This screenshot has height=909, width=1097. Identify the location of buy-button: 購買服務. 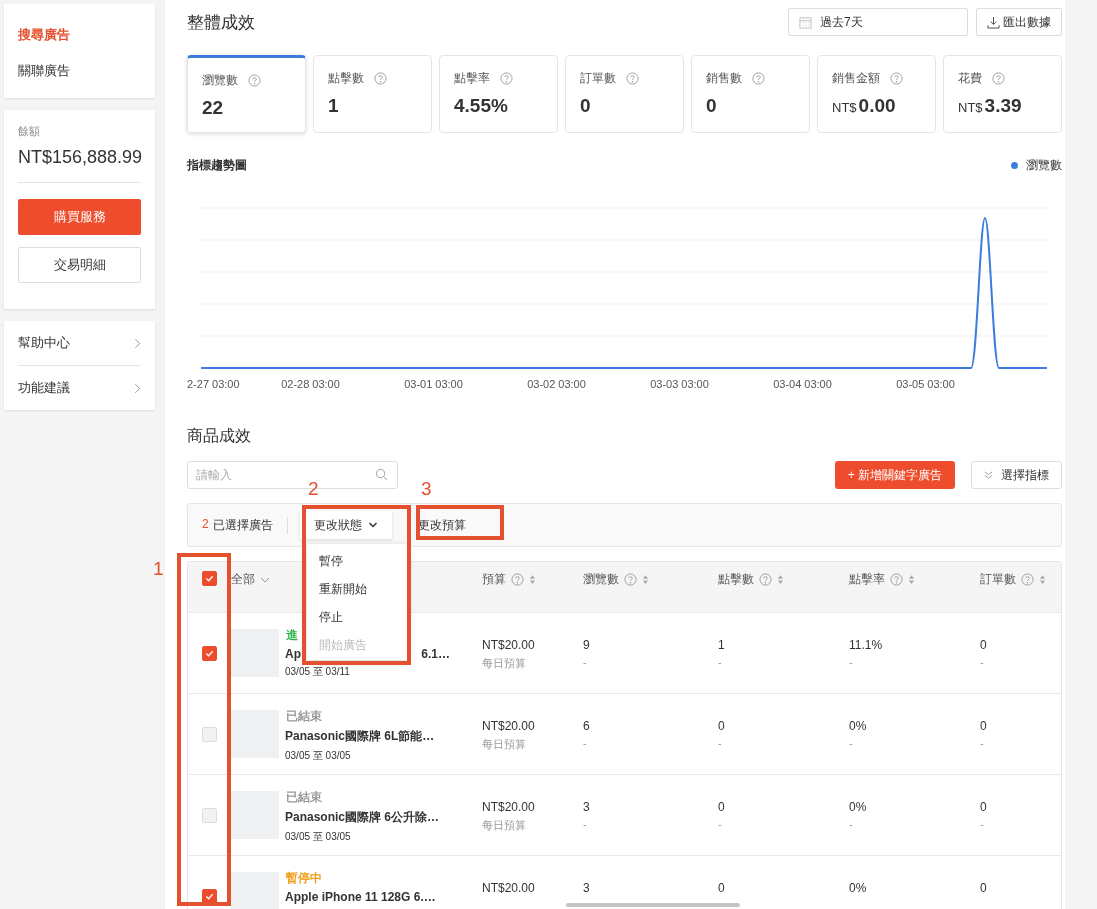
(79, 217).